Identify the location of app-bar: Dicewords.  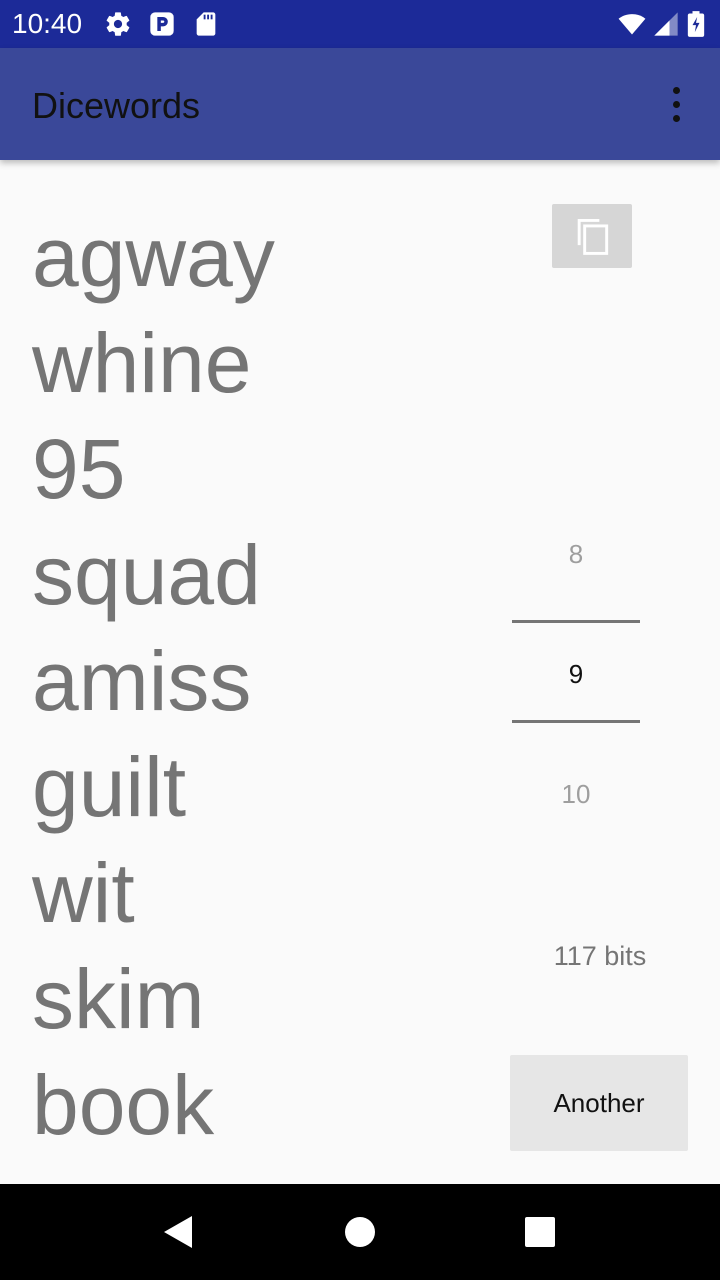
(360, 104).